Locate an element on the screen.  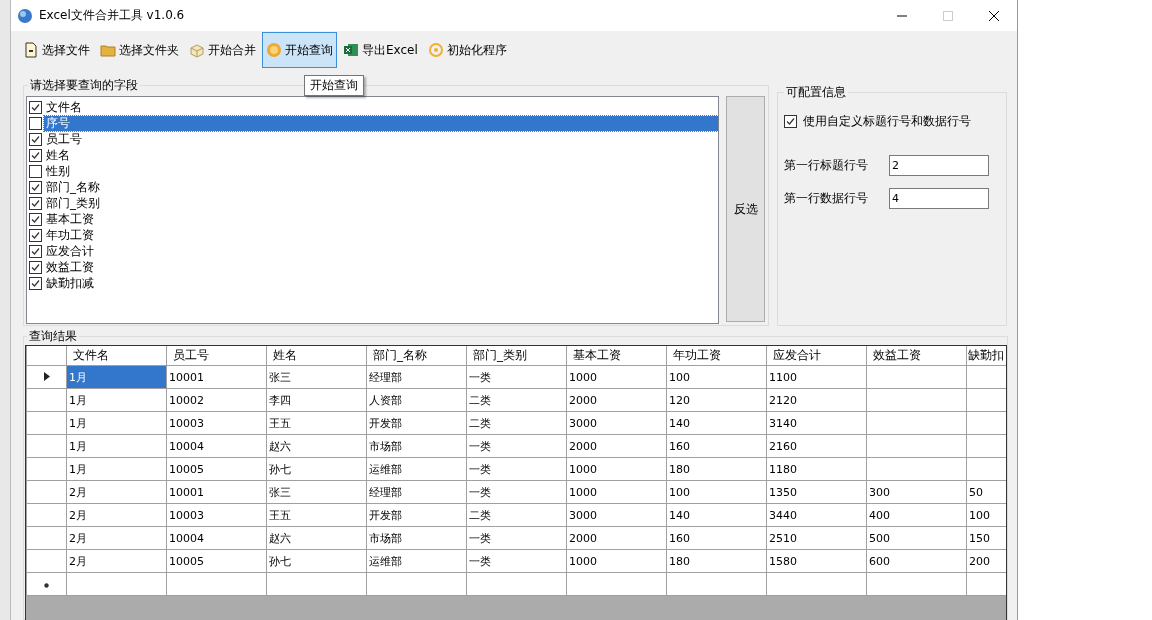
minimize-icon is located at coordinates (902, 15).